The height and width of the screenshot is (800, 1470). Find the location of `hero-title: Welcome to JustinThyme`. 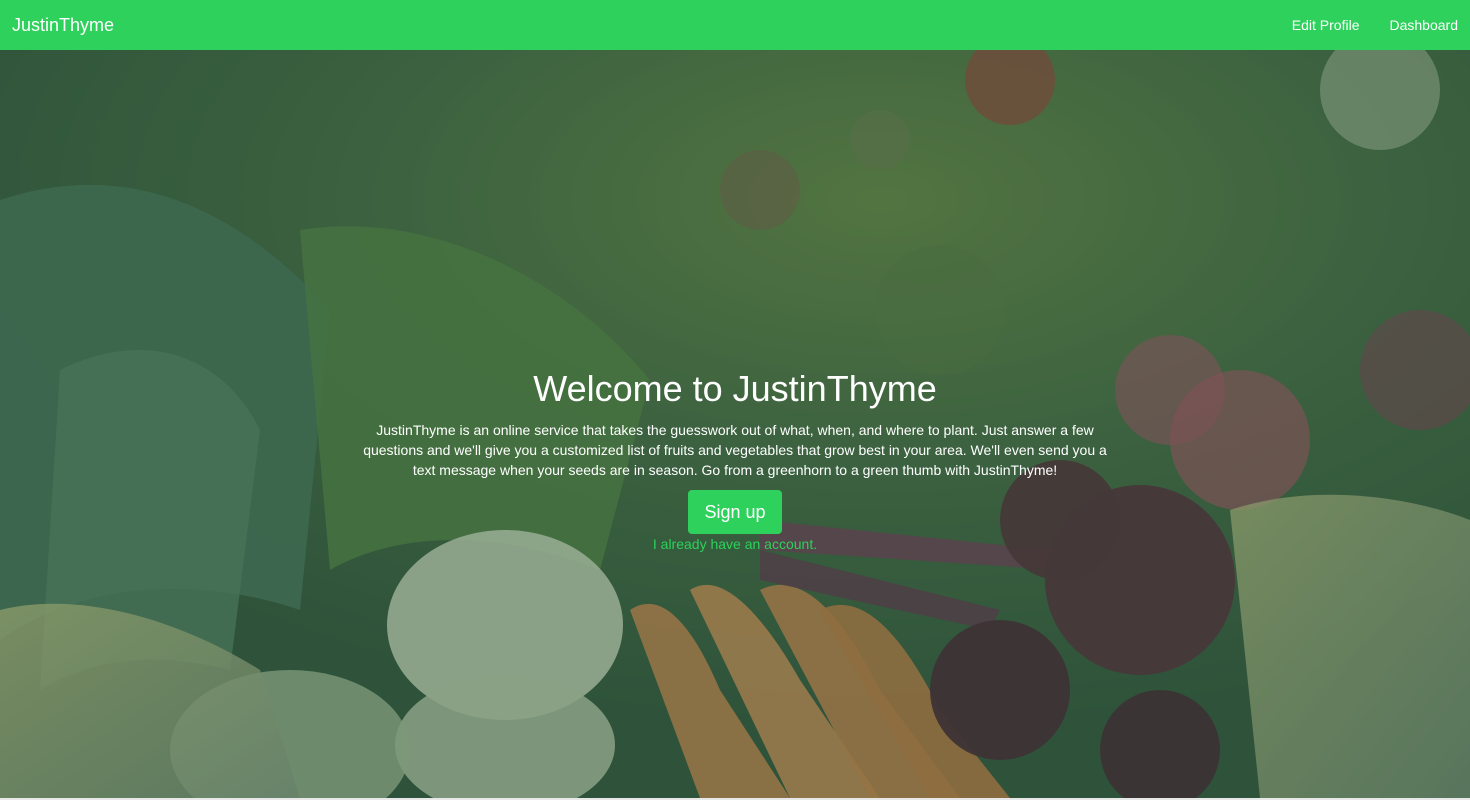

hero-title: Welcome to JustinThyme is located at coordinates (735, 388).